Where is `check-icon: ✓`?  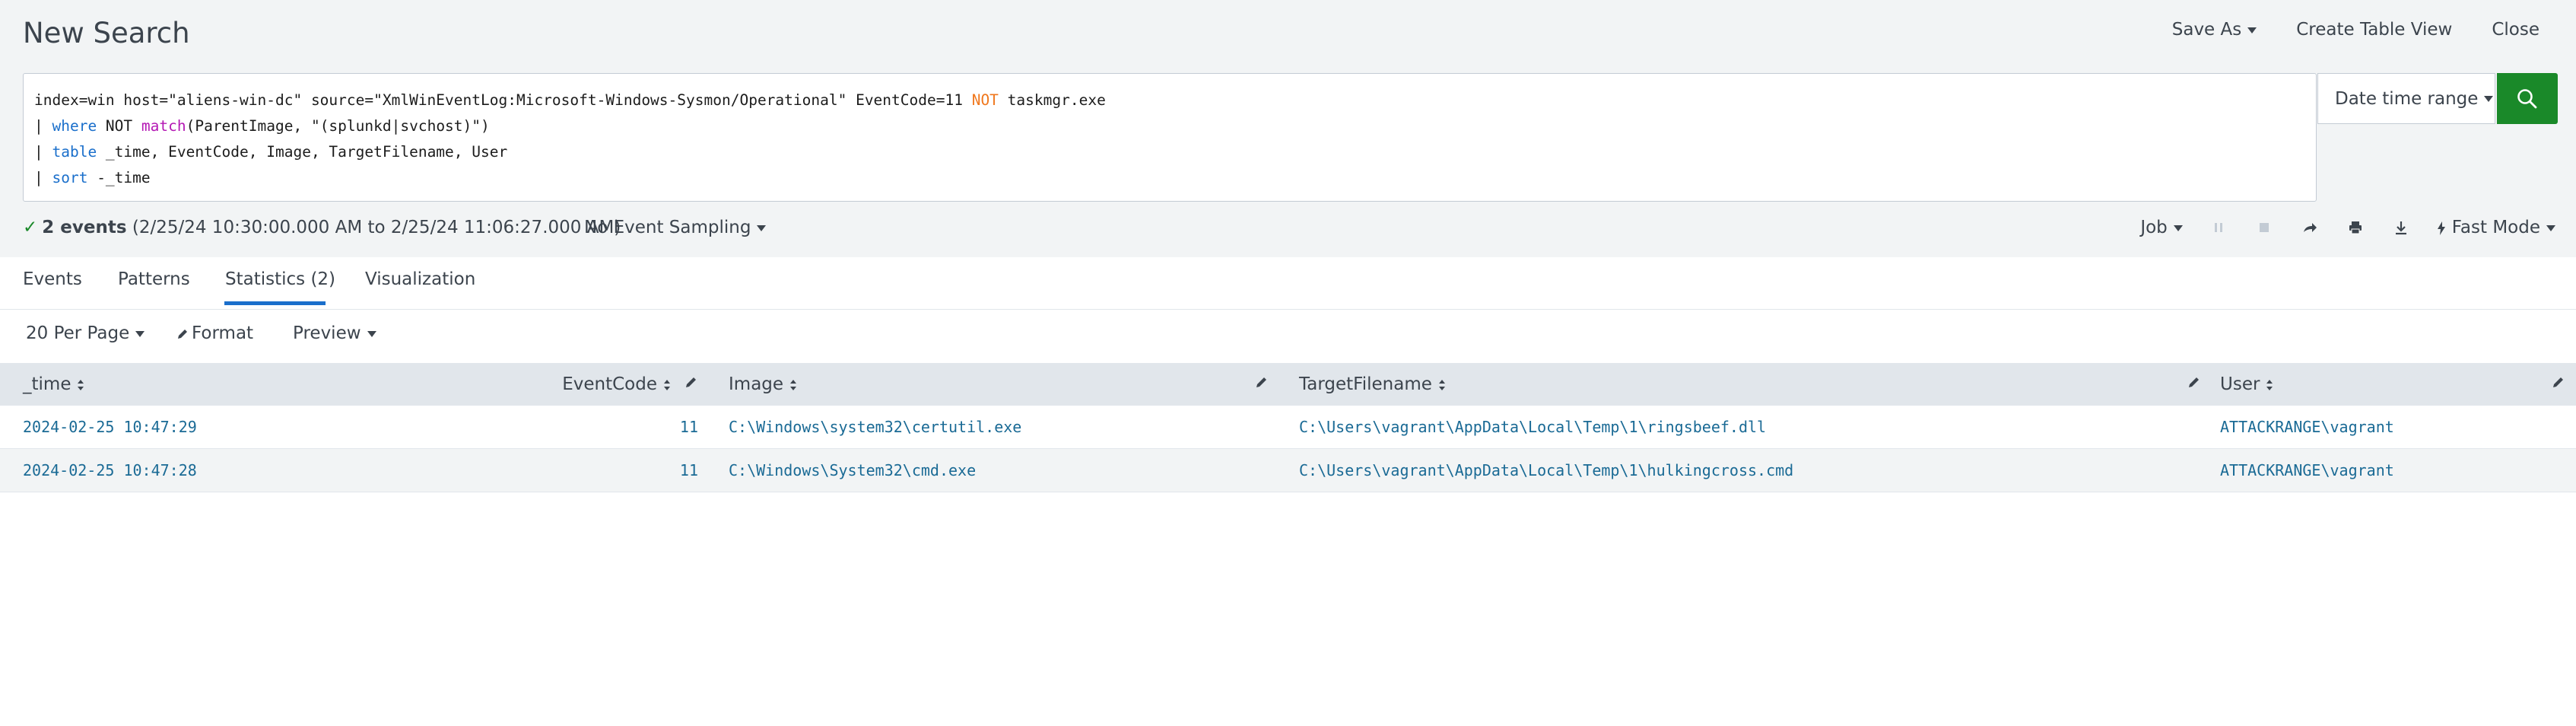 check-icon: ✓ is located at coordinates (30, 227).